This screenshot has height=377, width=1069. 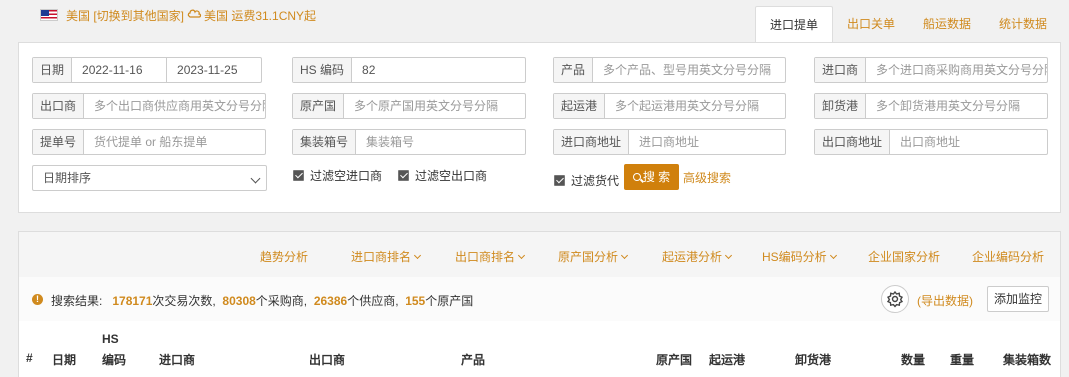 What do you see at coordinates (37, 299) in the screenshot?
I see `info-icon: !` at bounding box center [37, 299].